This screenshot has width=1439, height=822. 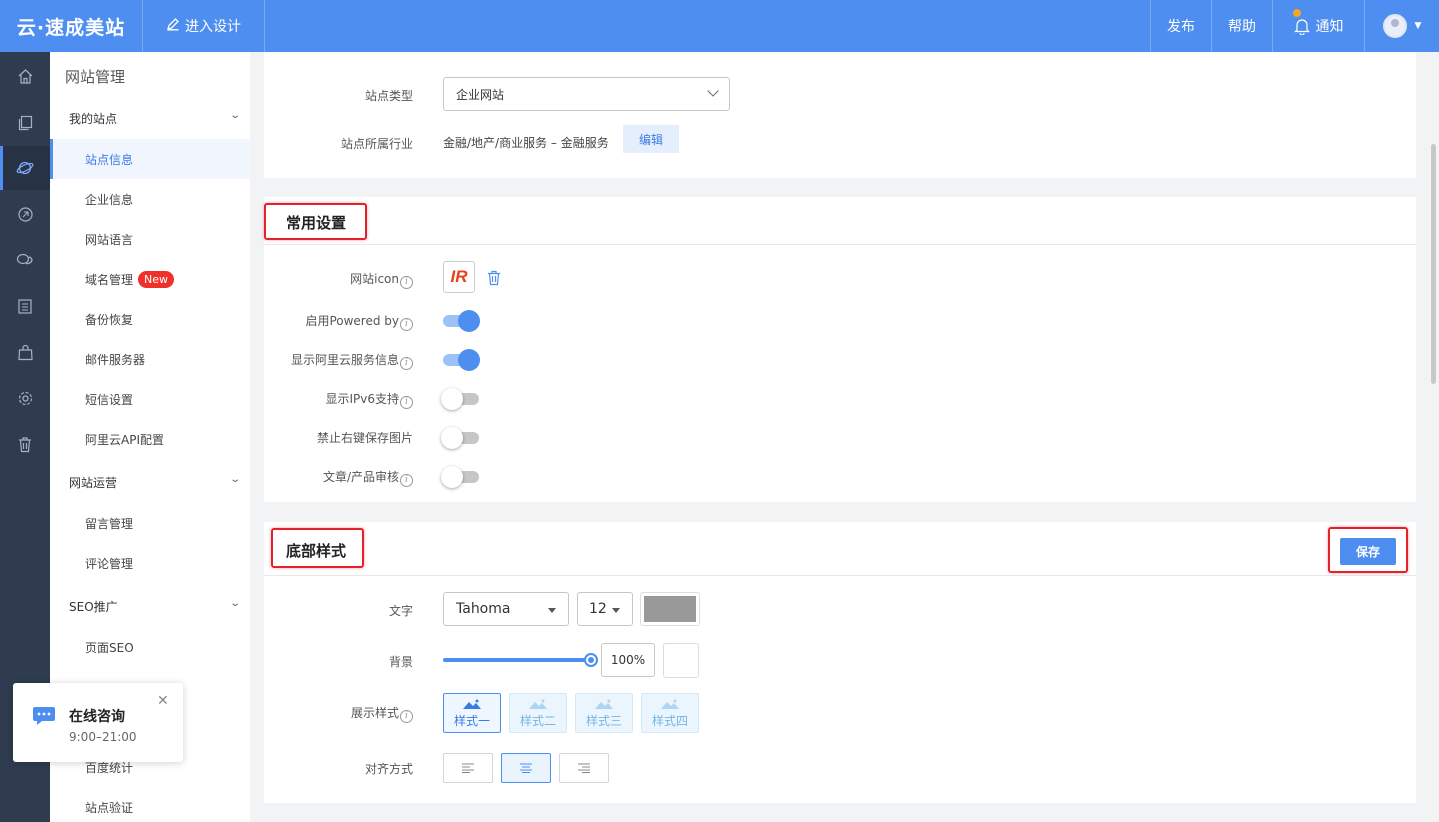 What do you see at coordinates (150, 399) in the screenshot?
I see `sidebar-item-sms: 短信设置` at bounding box center [150, 399].